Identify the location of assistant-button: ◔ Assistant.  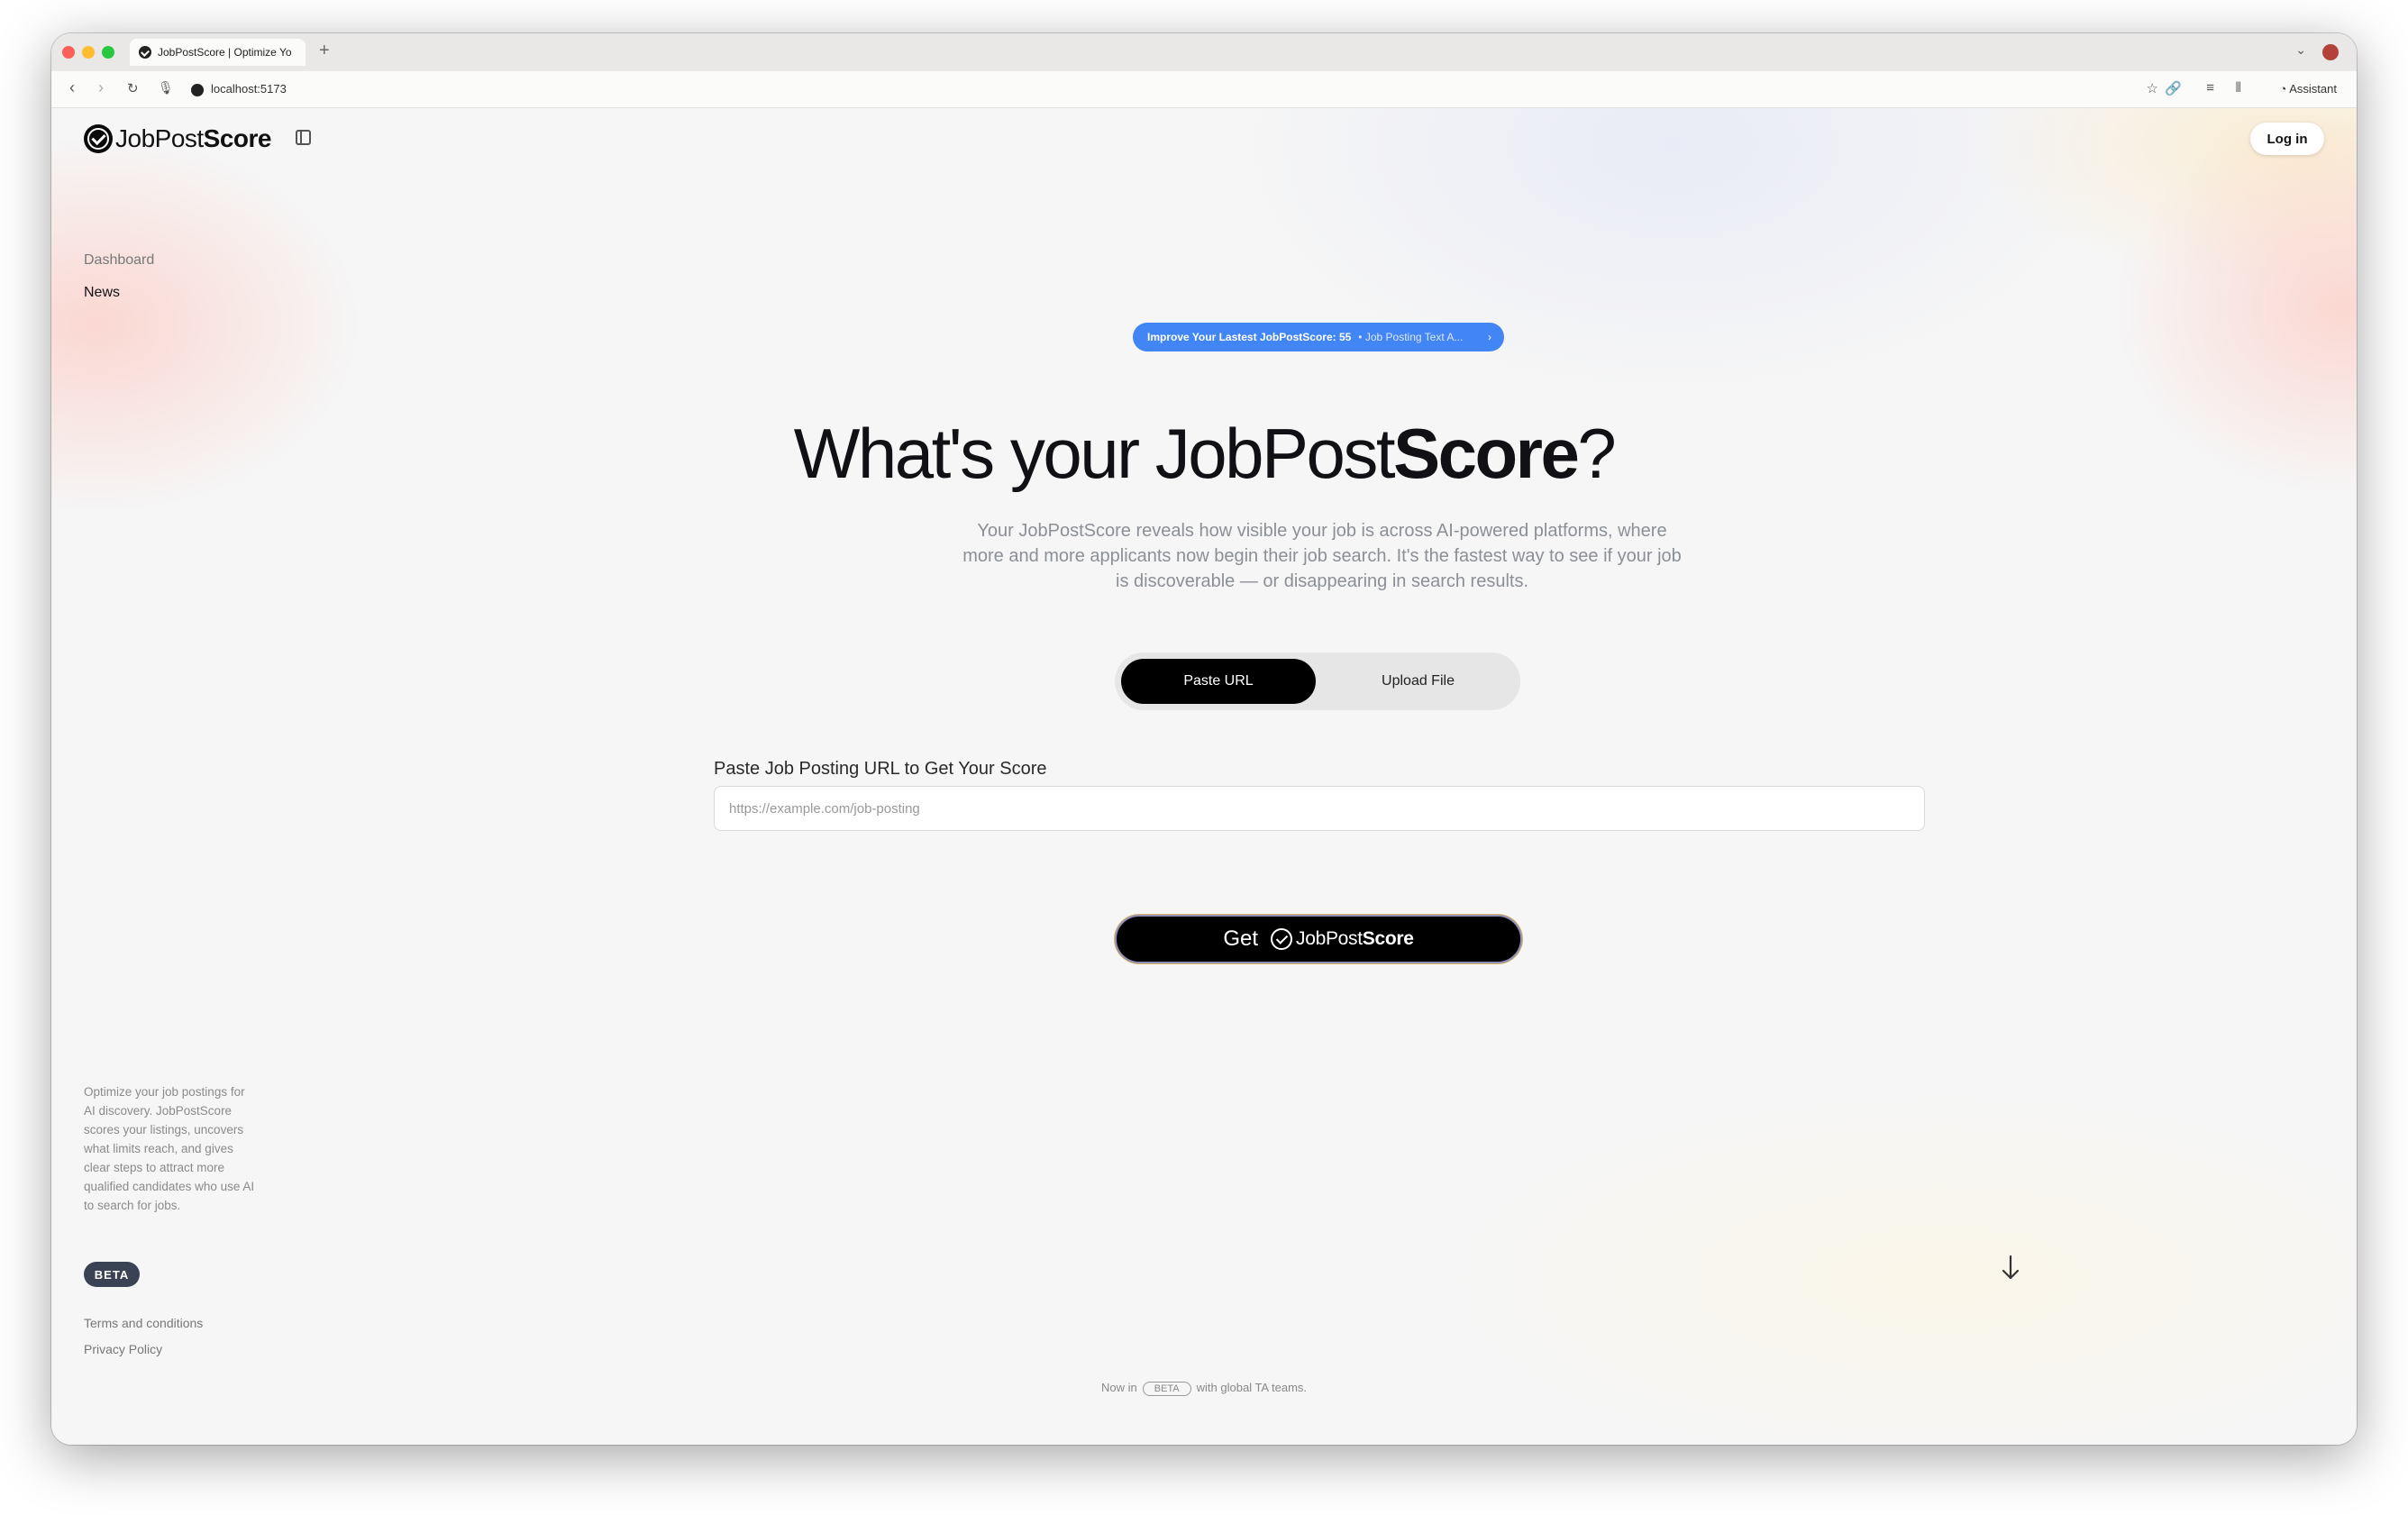
(2309, 89).